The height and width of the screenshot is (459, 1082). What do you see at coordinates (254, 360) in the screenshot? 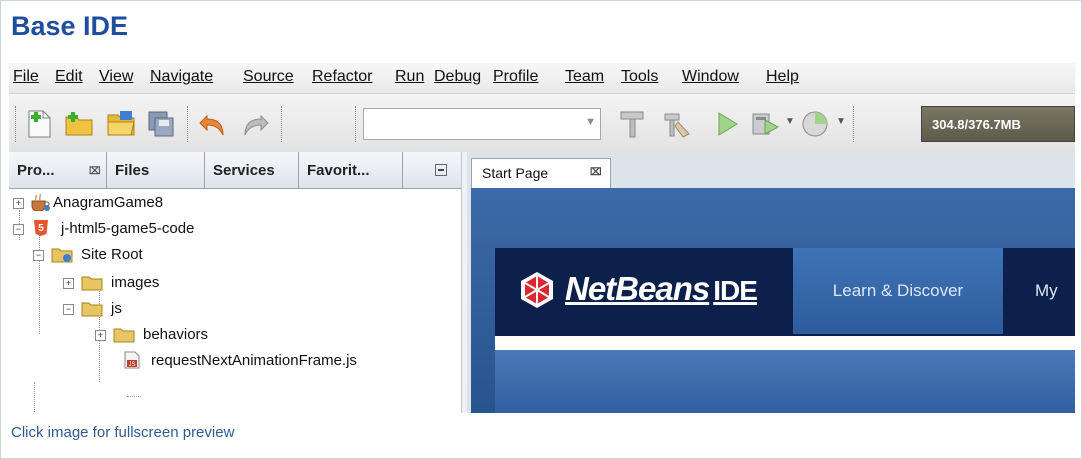
I see `tree-node-label: requestNextAnimationFrame.js` at bounding box center [254, 360].